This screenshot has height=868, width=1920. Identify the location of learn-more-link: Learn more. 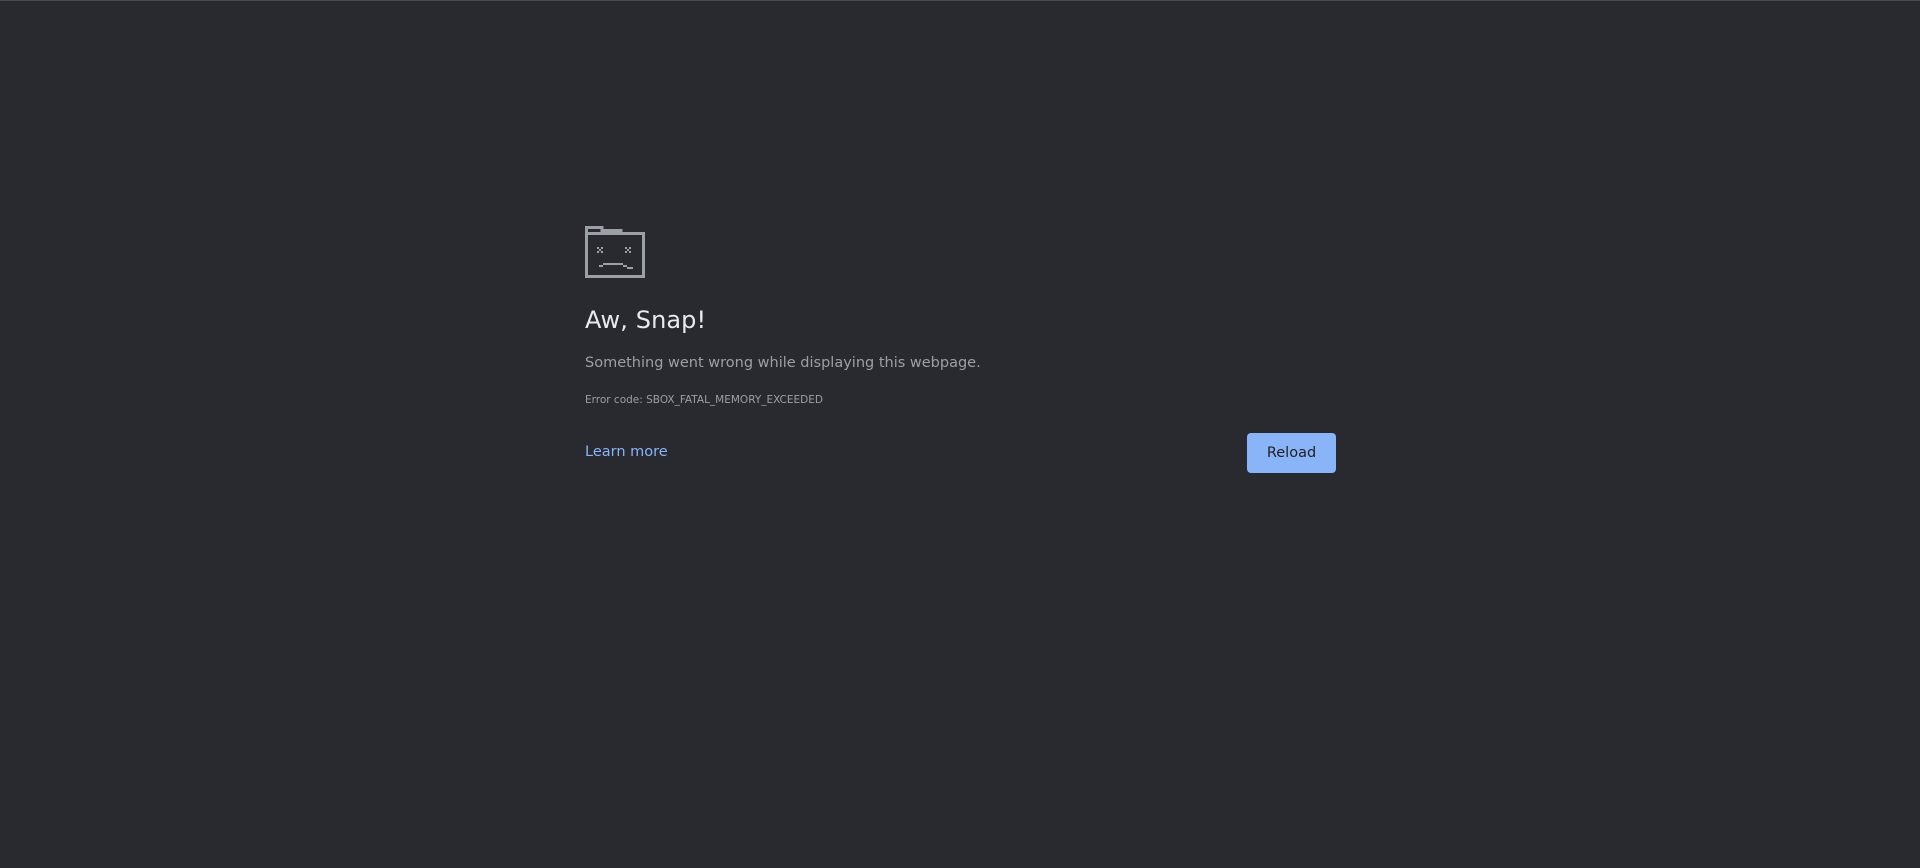
(626, 452).